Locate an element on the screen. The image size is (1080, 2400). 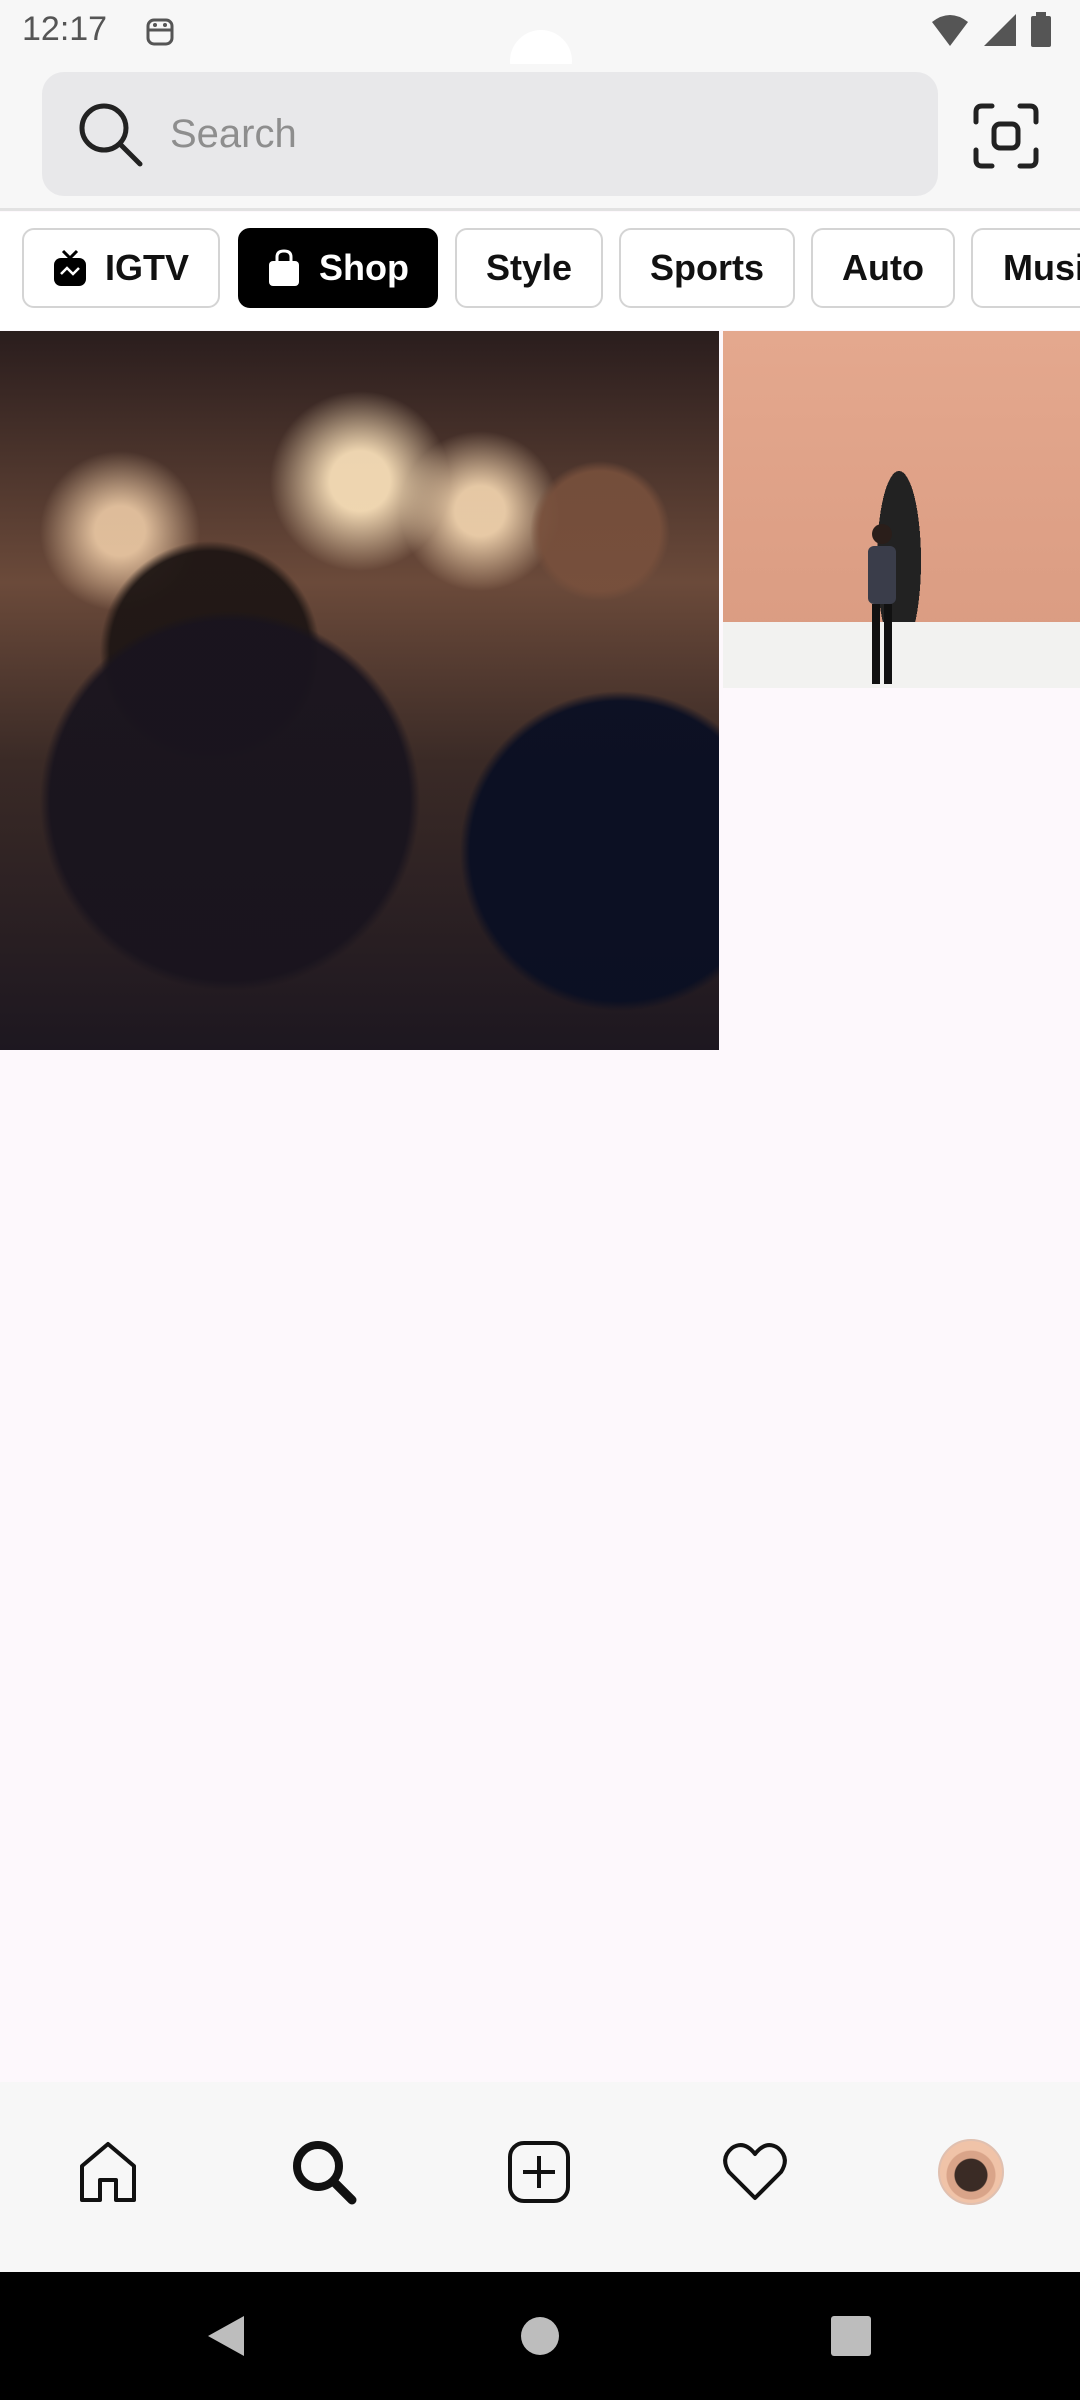
shopping-bag-icon is located at coordinates (284, 267).